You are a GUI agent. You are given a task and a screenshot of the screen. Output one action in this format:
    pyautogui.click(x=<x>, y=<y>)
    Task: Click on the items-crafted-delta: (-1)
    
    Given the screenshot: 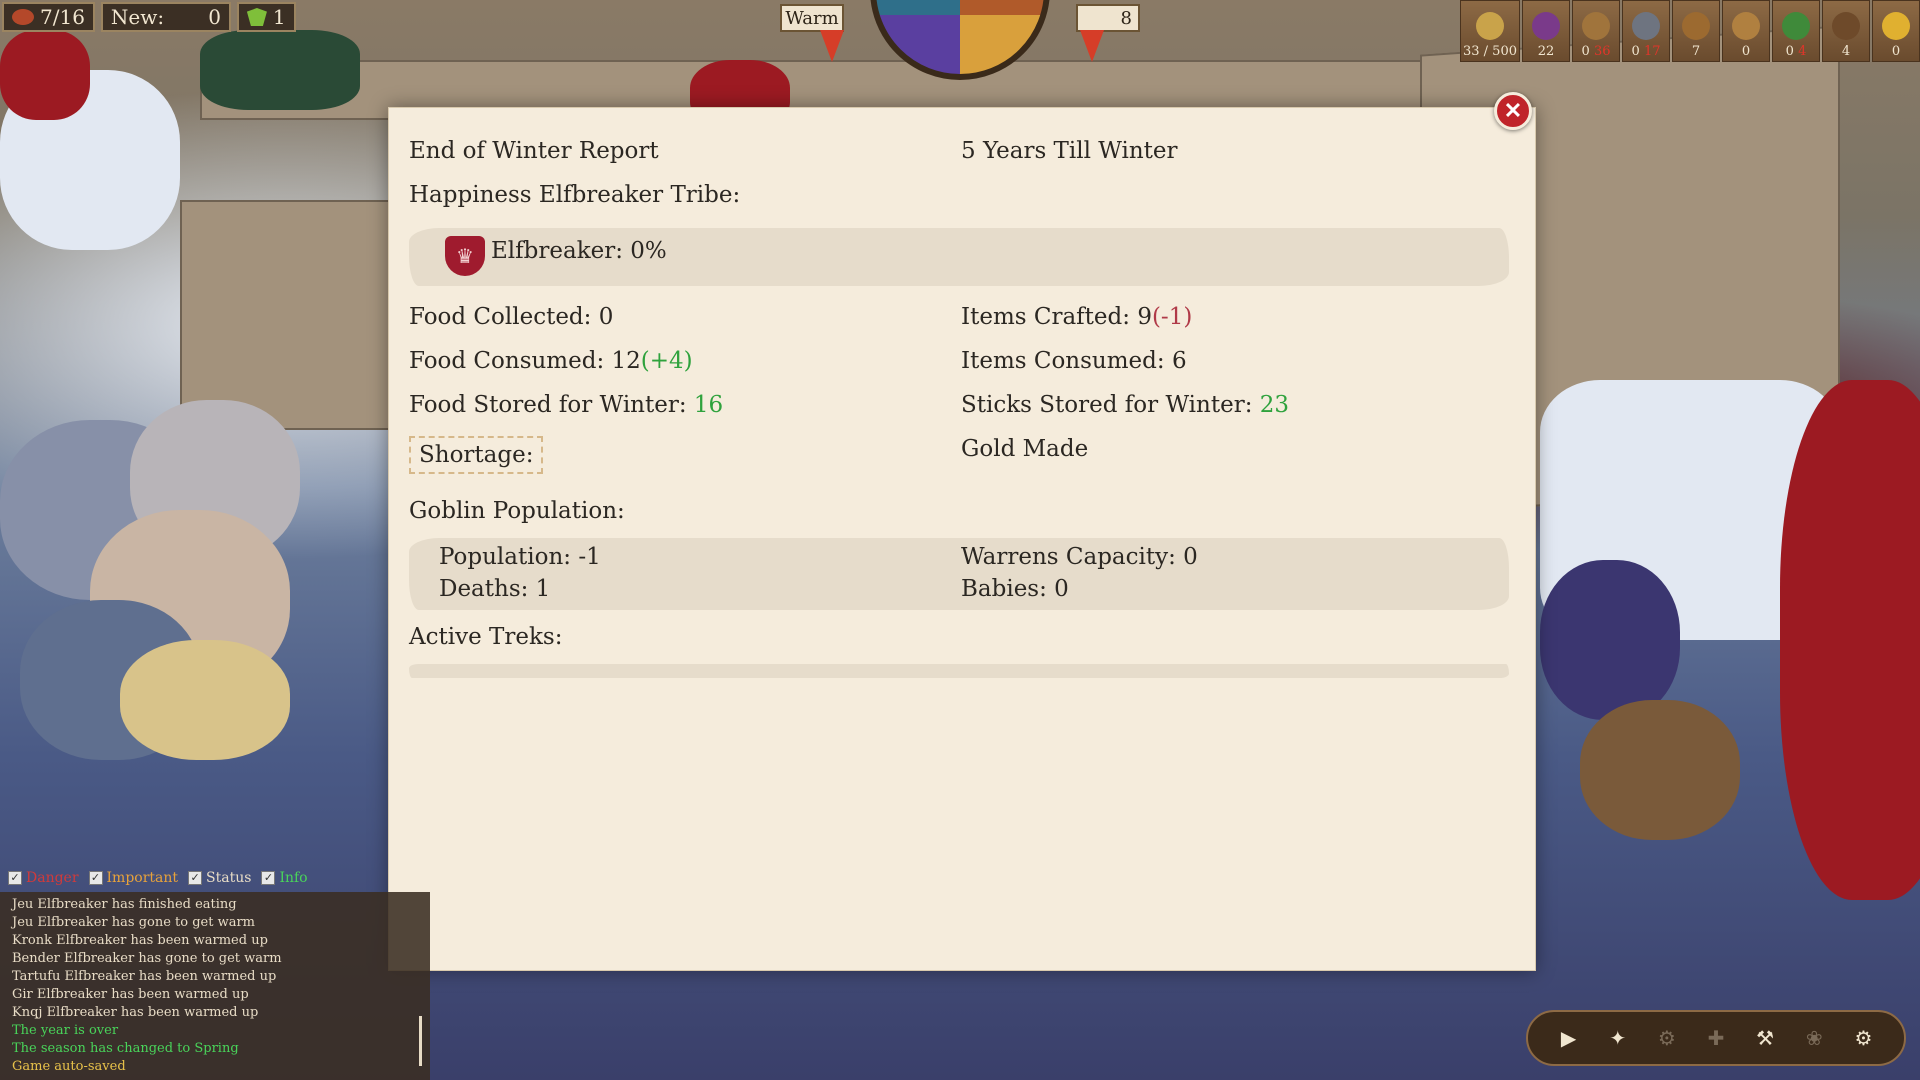 What is the action you would take?
    pyautogui.click(x=1172, y=317)
    